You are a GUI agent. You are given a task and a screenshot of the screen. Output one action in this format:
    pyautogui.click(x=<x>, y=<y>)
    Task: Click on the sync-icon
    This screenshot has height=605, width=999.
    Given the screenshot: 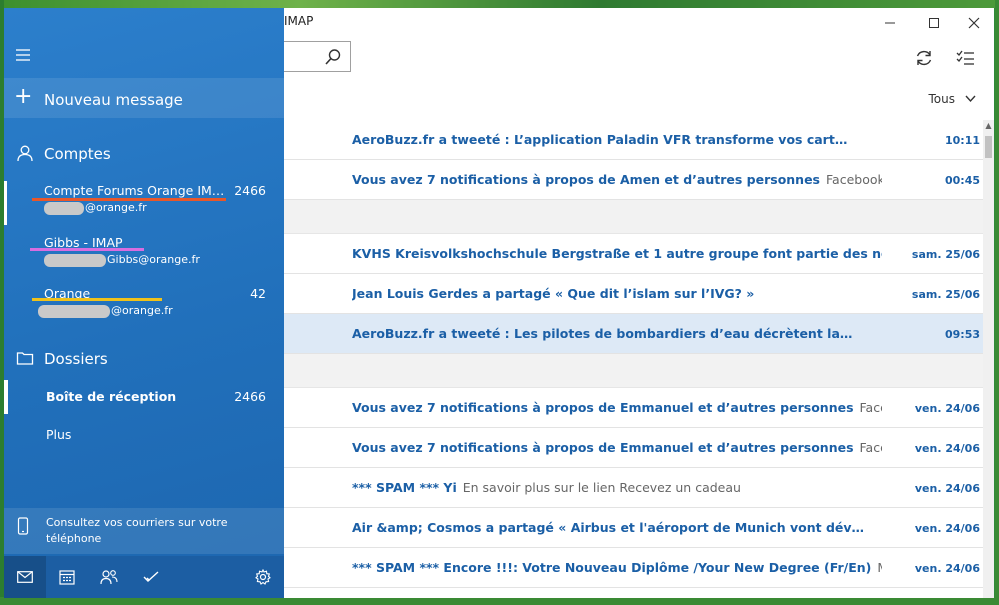 What is the action you would take?
    pyautogui.click(x=924, y=58)
    